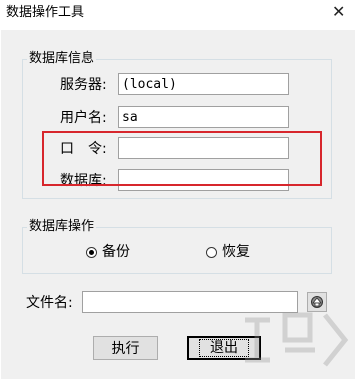 The height and width of the screenshot is (379, 356). Describe the element at coordinates (338, 12) in the screenshot. I see `close-icon: ✕` at that location.